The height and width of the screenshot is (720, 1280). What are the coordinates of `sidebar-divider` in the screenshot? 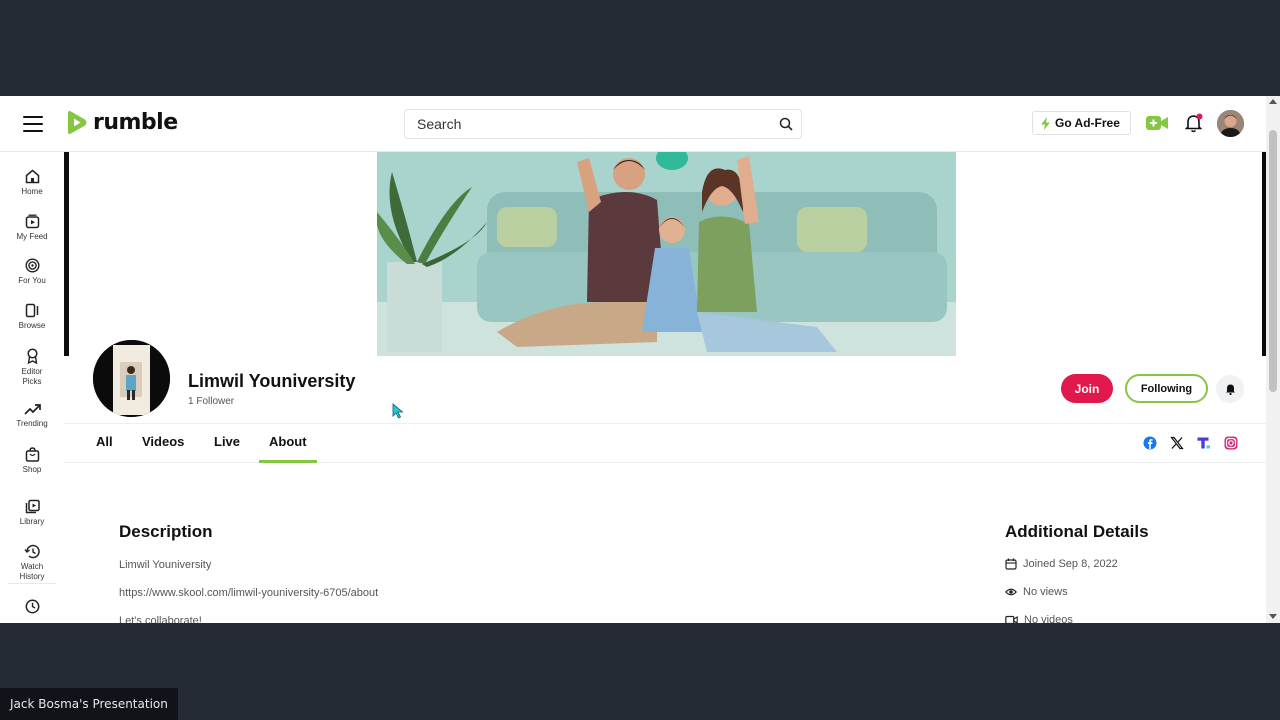 It's located at (32, 583).